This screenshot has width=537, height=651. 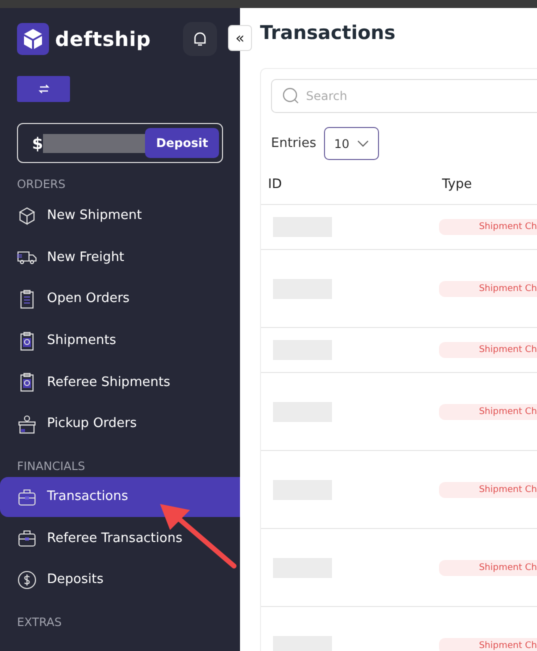 I want to click on dollar-icon, so click(x=27, y=580).